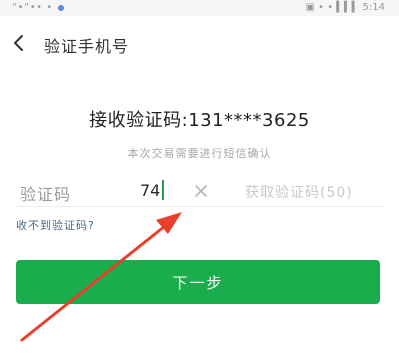 This screenshot has height=357, width=399. I want to click on chevron-left-icon, so click(19, 43).